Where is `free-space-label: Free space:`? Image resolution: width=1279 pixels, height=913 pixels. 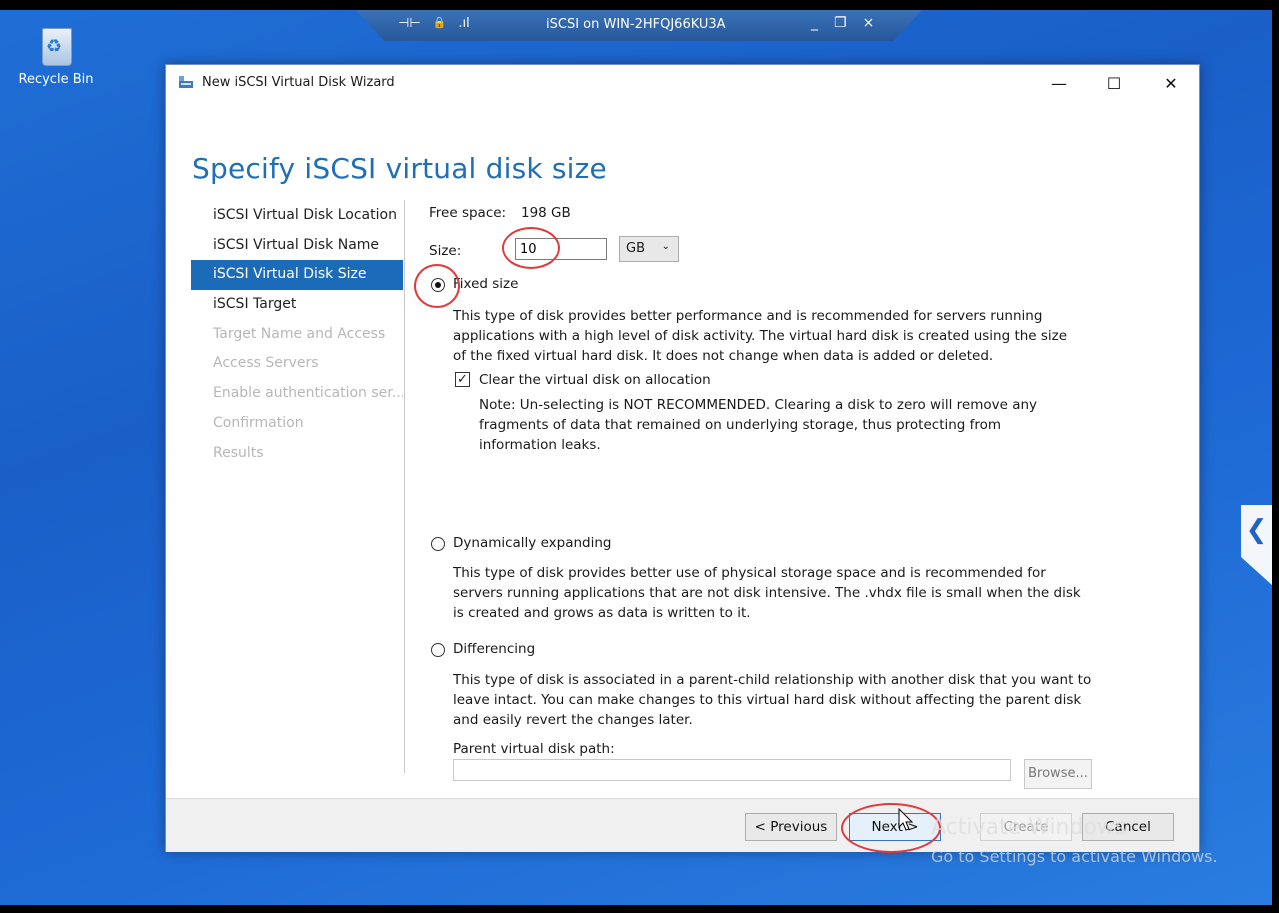
free-space-label: Free space: is located at coordinates (468, 213).